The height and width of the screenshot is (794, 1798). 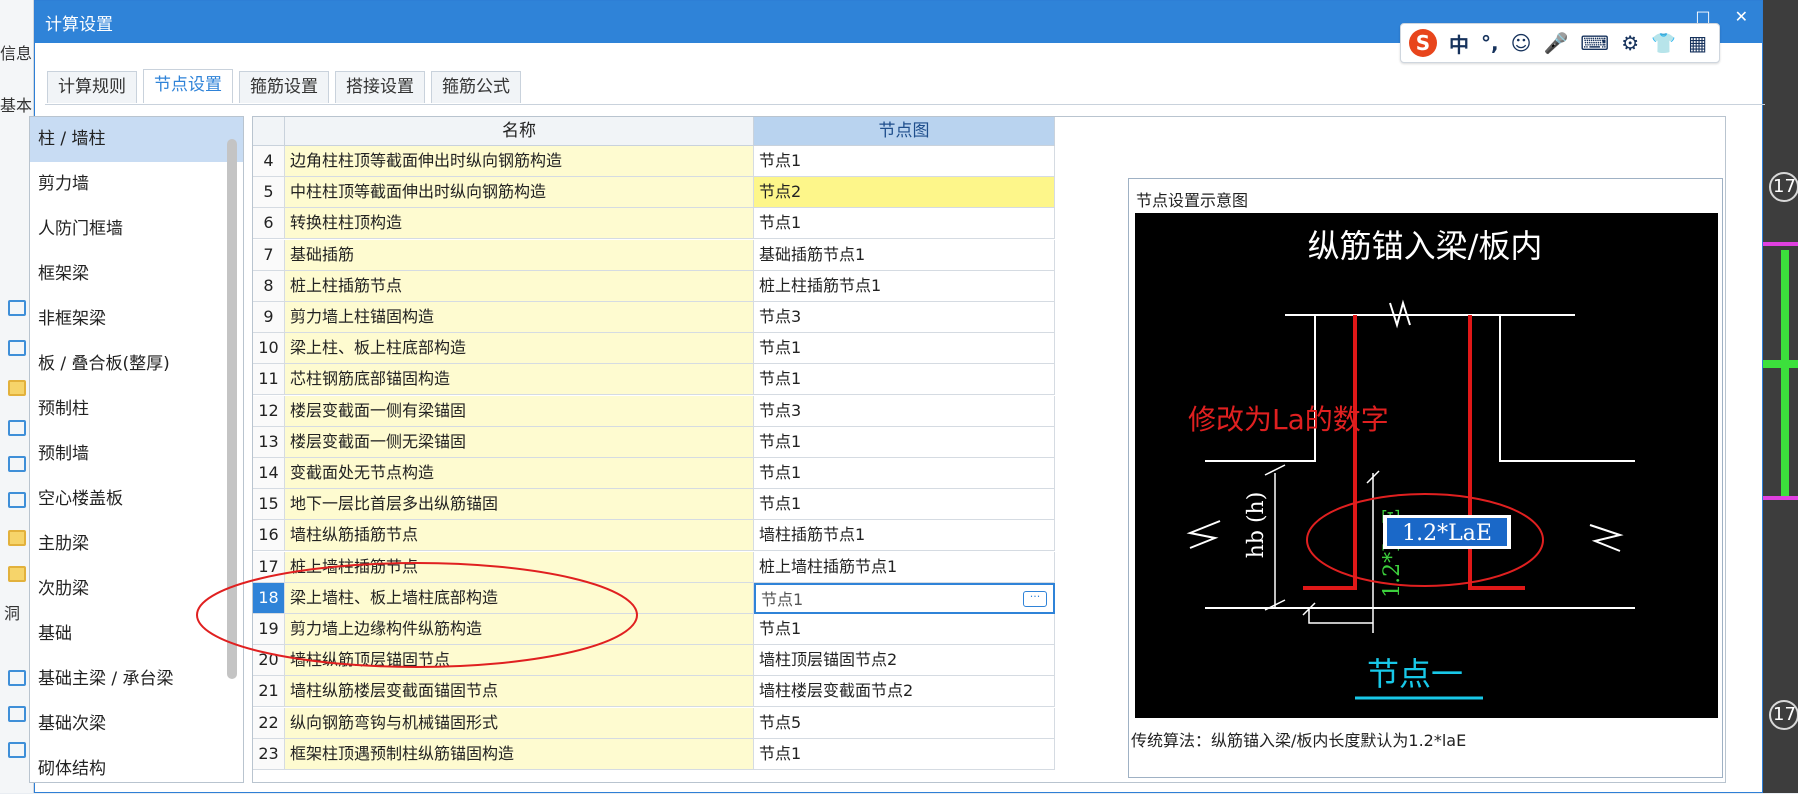 I want to click on row-name: 楼层变截面一侧有梁锚固, so click(x=519, y=411).